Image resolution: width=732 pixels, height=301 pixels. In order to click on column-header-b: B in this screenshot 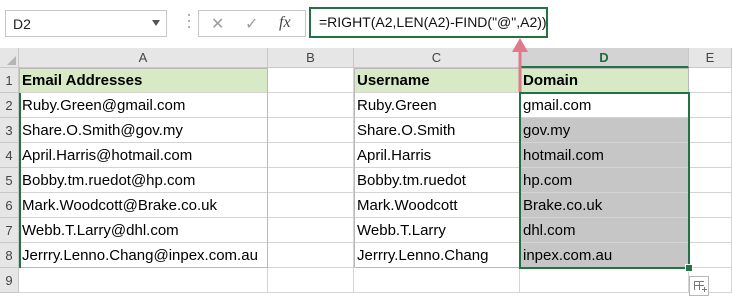, I will do `click(311, 58)`.